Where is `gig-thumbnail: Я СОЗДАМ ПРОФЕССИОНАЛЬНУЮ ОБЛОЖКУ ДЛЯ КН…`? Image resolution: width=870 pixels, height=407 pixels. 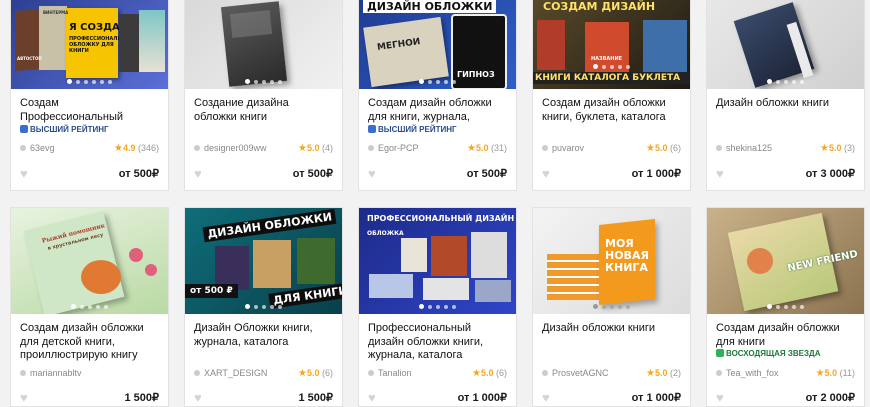 gig-thumbnail: Я СОЗДАМ ПРОФЕССИОНАЛЬНУЮ ОБЛОЖКУ ДЛЯ КН… is located at coordinates (89, 44).